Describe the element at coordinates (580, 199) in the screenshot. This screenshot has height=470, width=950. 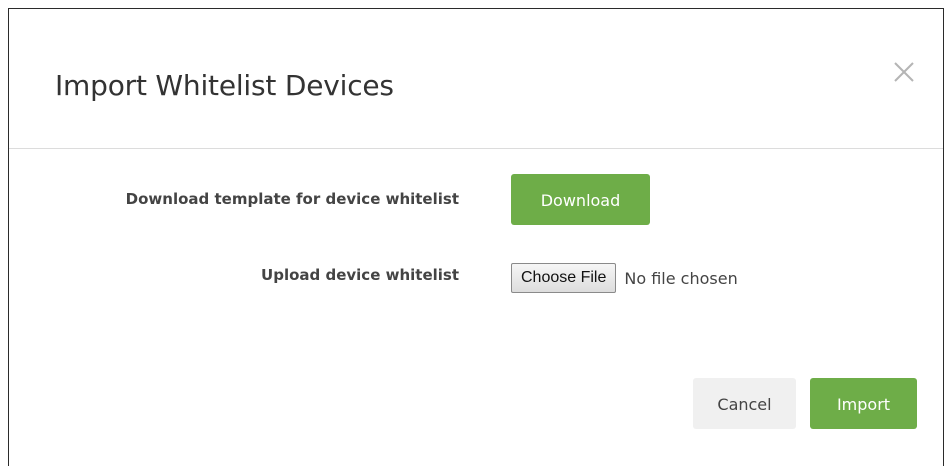
I see `download-button: Download` at that location.